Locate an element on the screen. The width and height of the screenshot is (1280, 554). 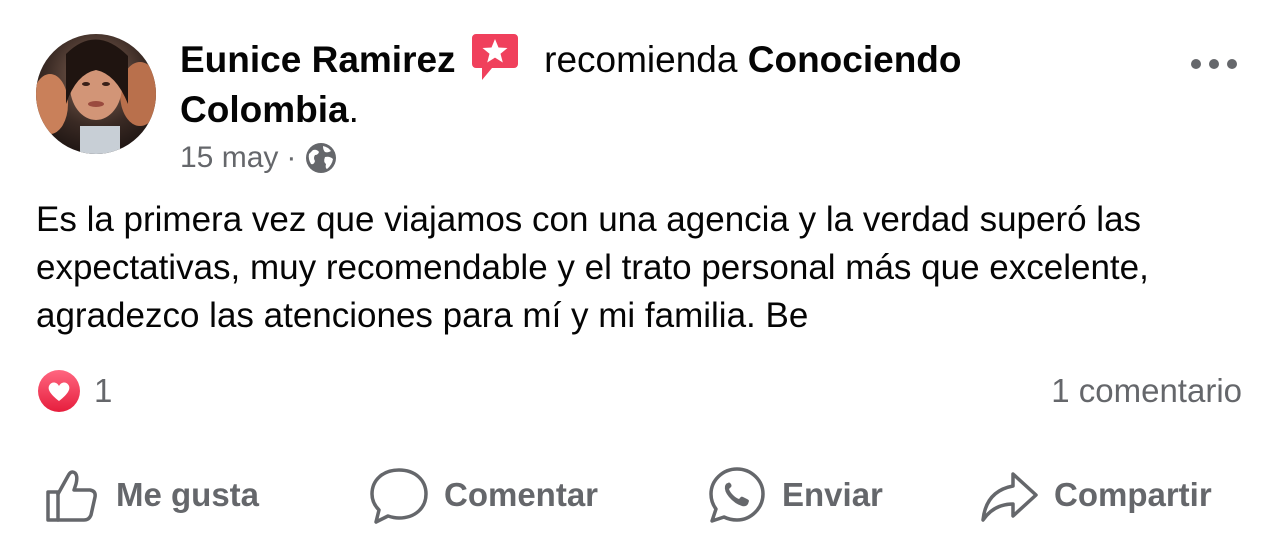
whatsapp-icon is located at coordinates (737, 495).